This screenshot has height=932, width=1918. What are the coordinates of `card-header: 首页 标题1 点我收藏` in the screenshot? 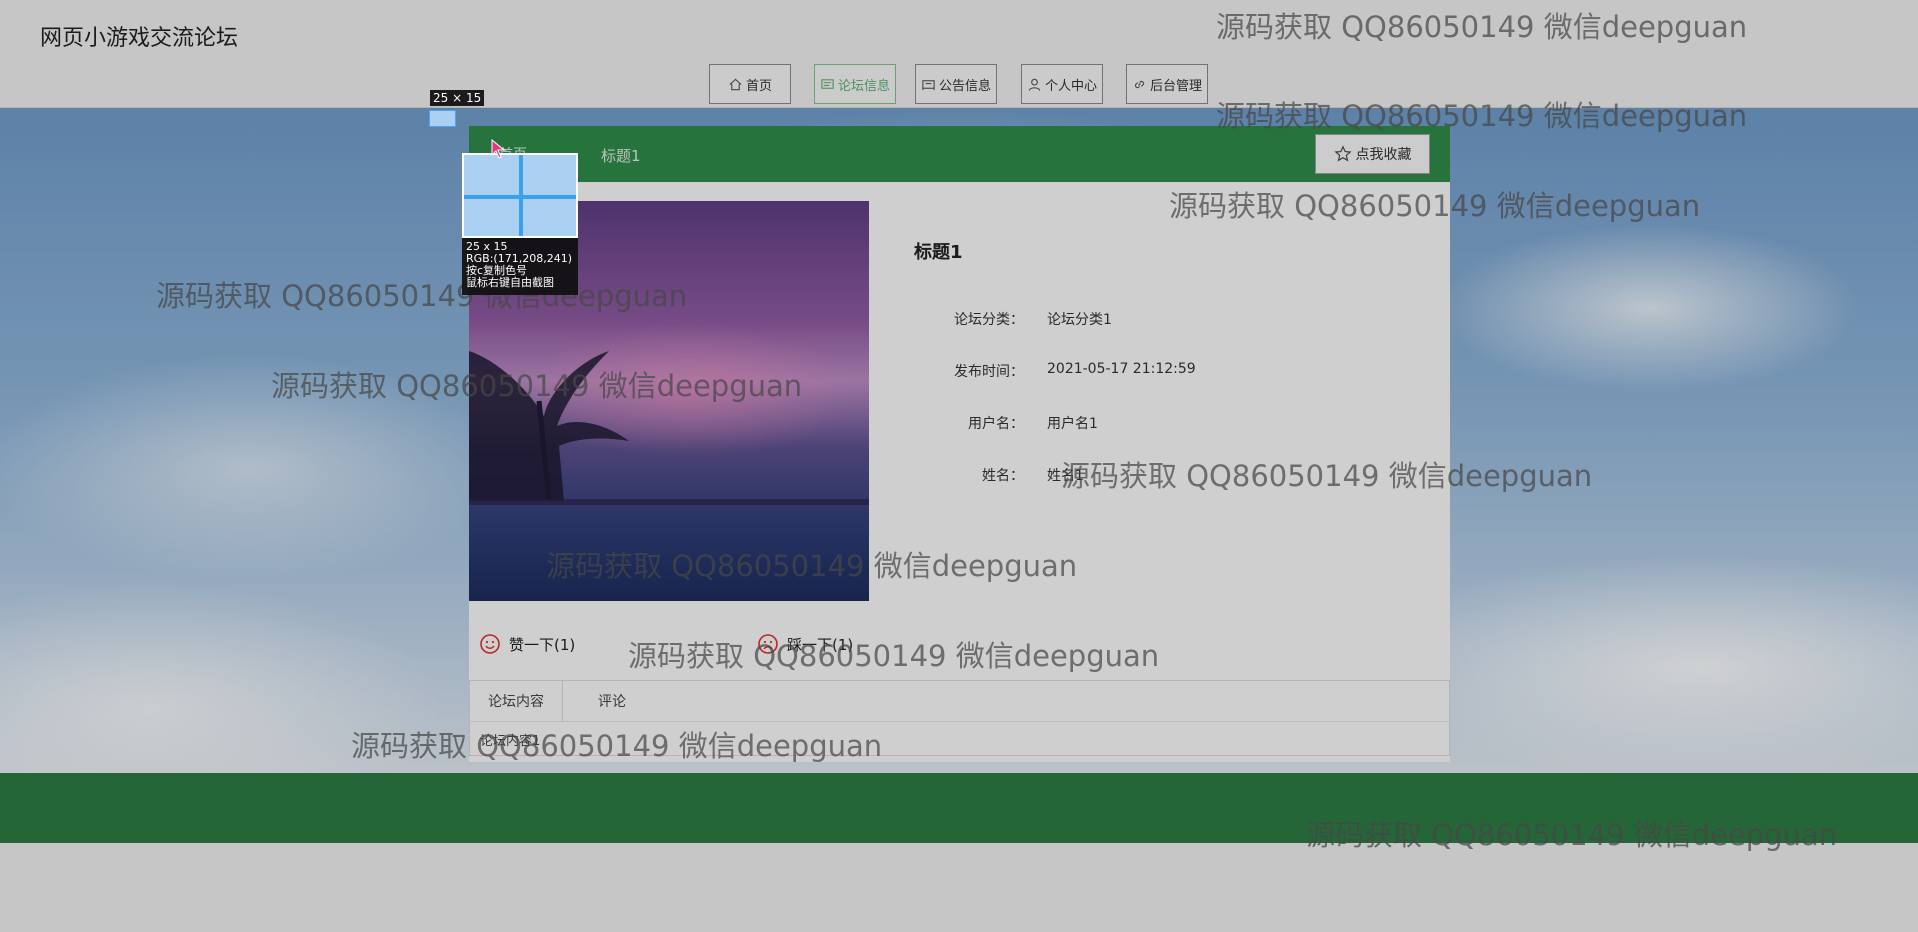 It's located at (959, 154).